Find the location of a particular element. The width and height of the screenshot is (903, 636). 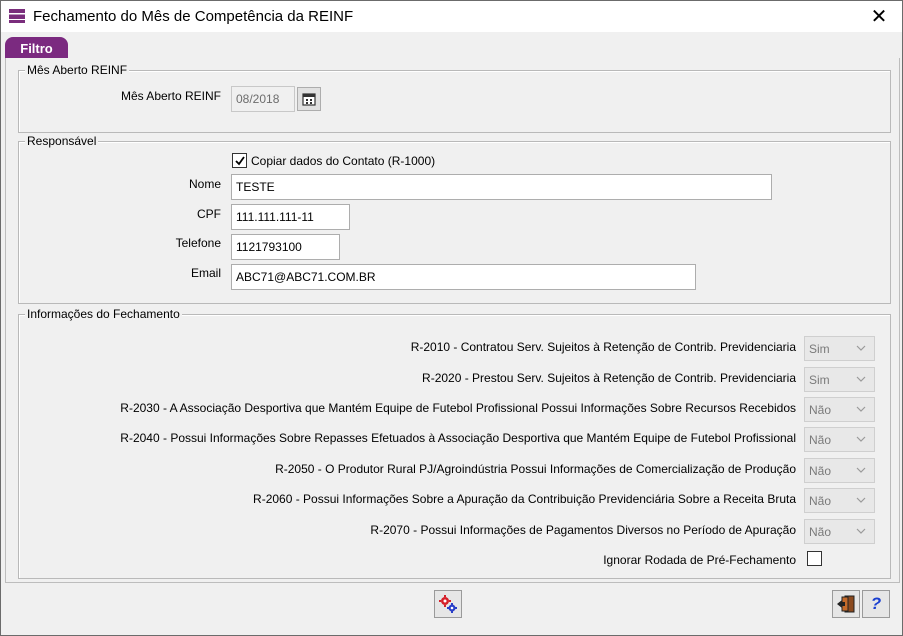

close-button: ✕ is located at coordinates (879, 16).